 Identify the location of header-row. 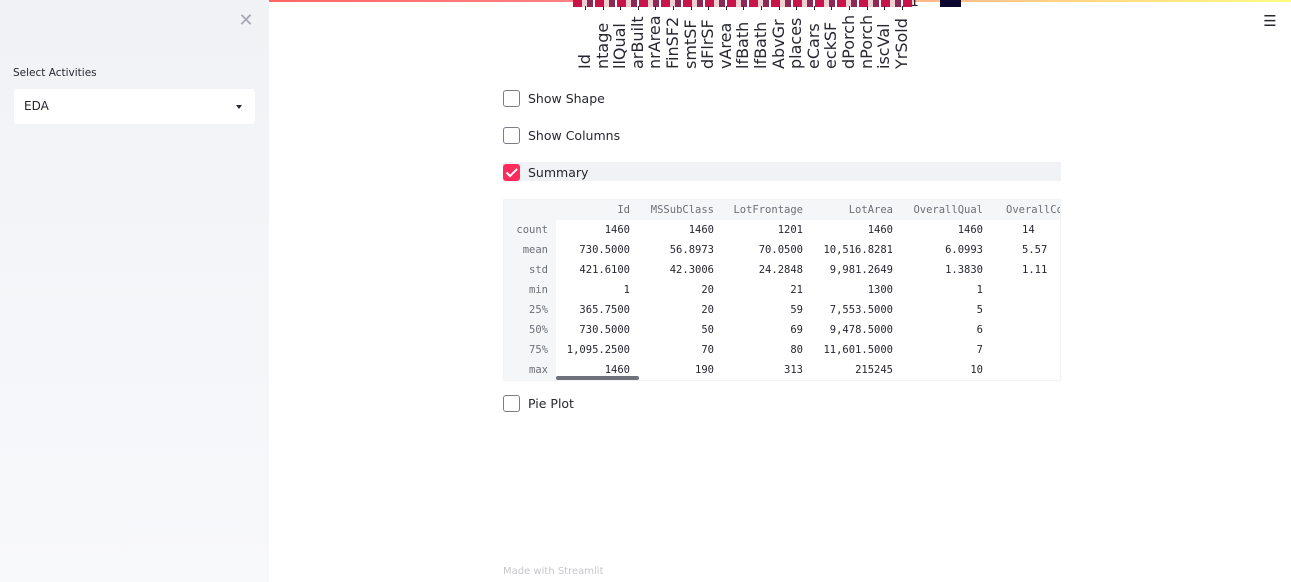
(808, 210).